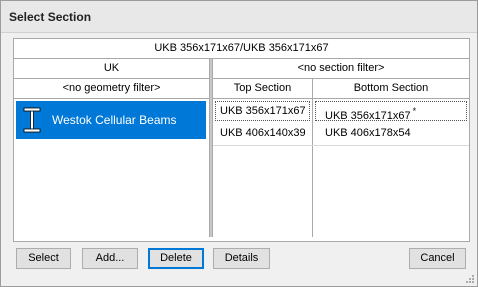 The height and width of the screenshot is (287, 478). I want to click on title-bar: Select Section, so click(239, 17).